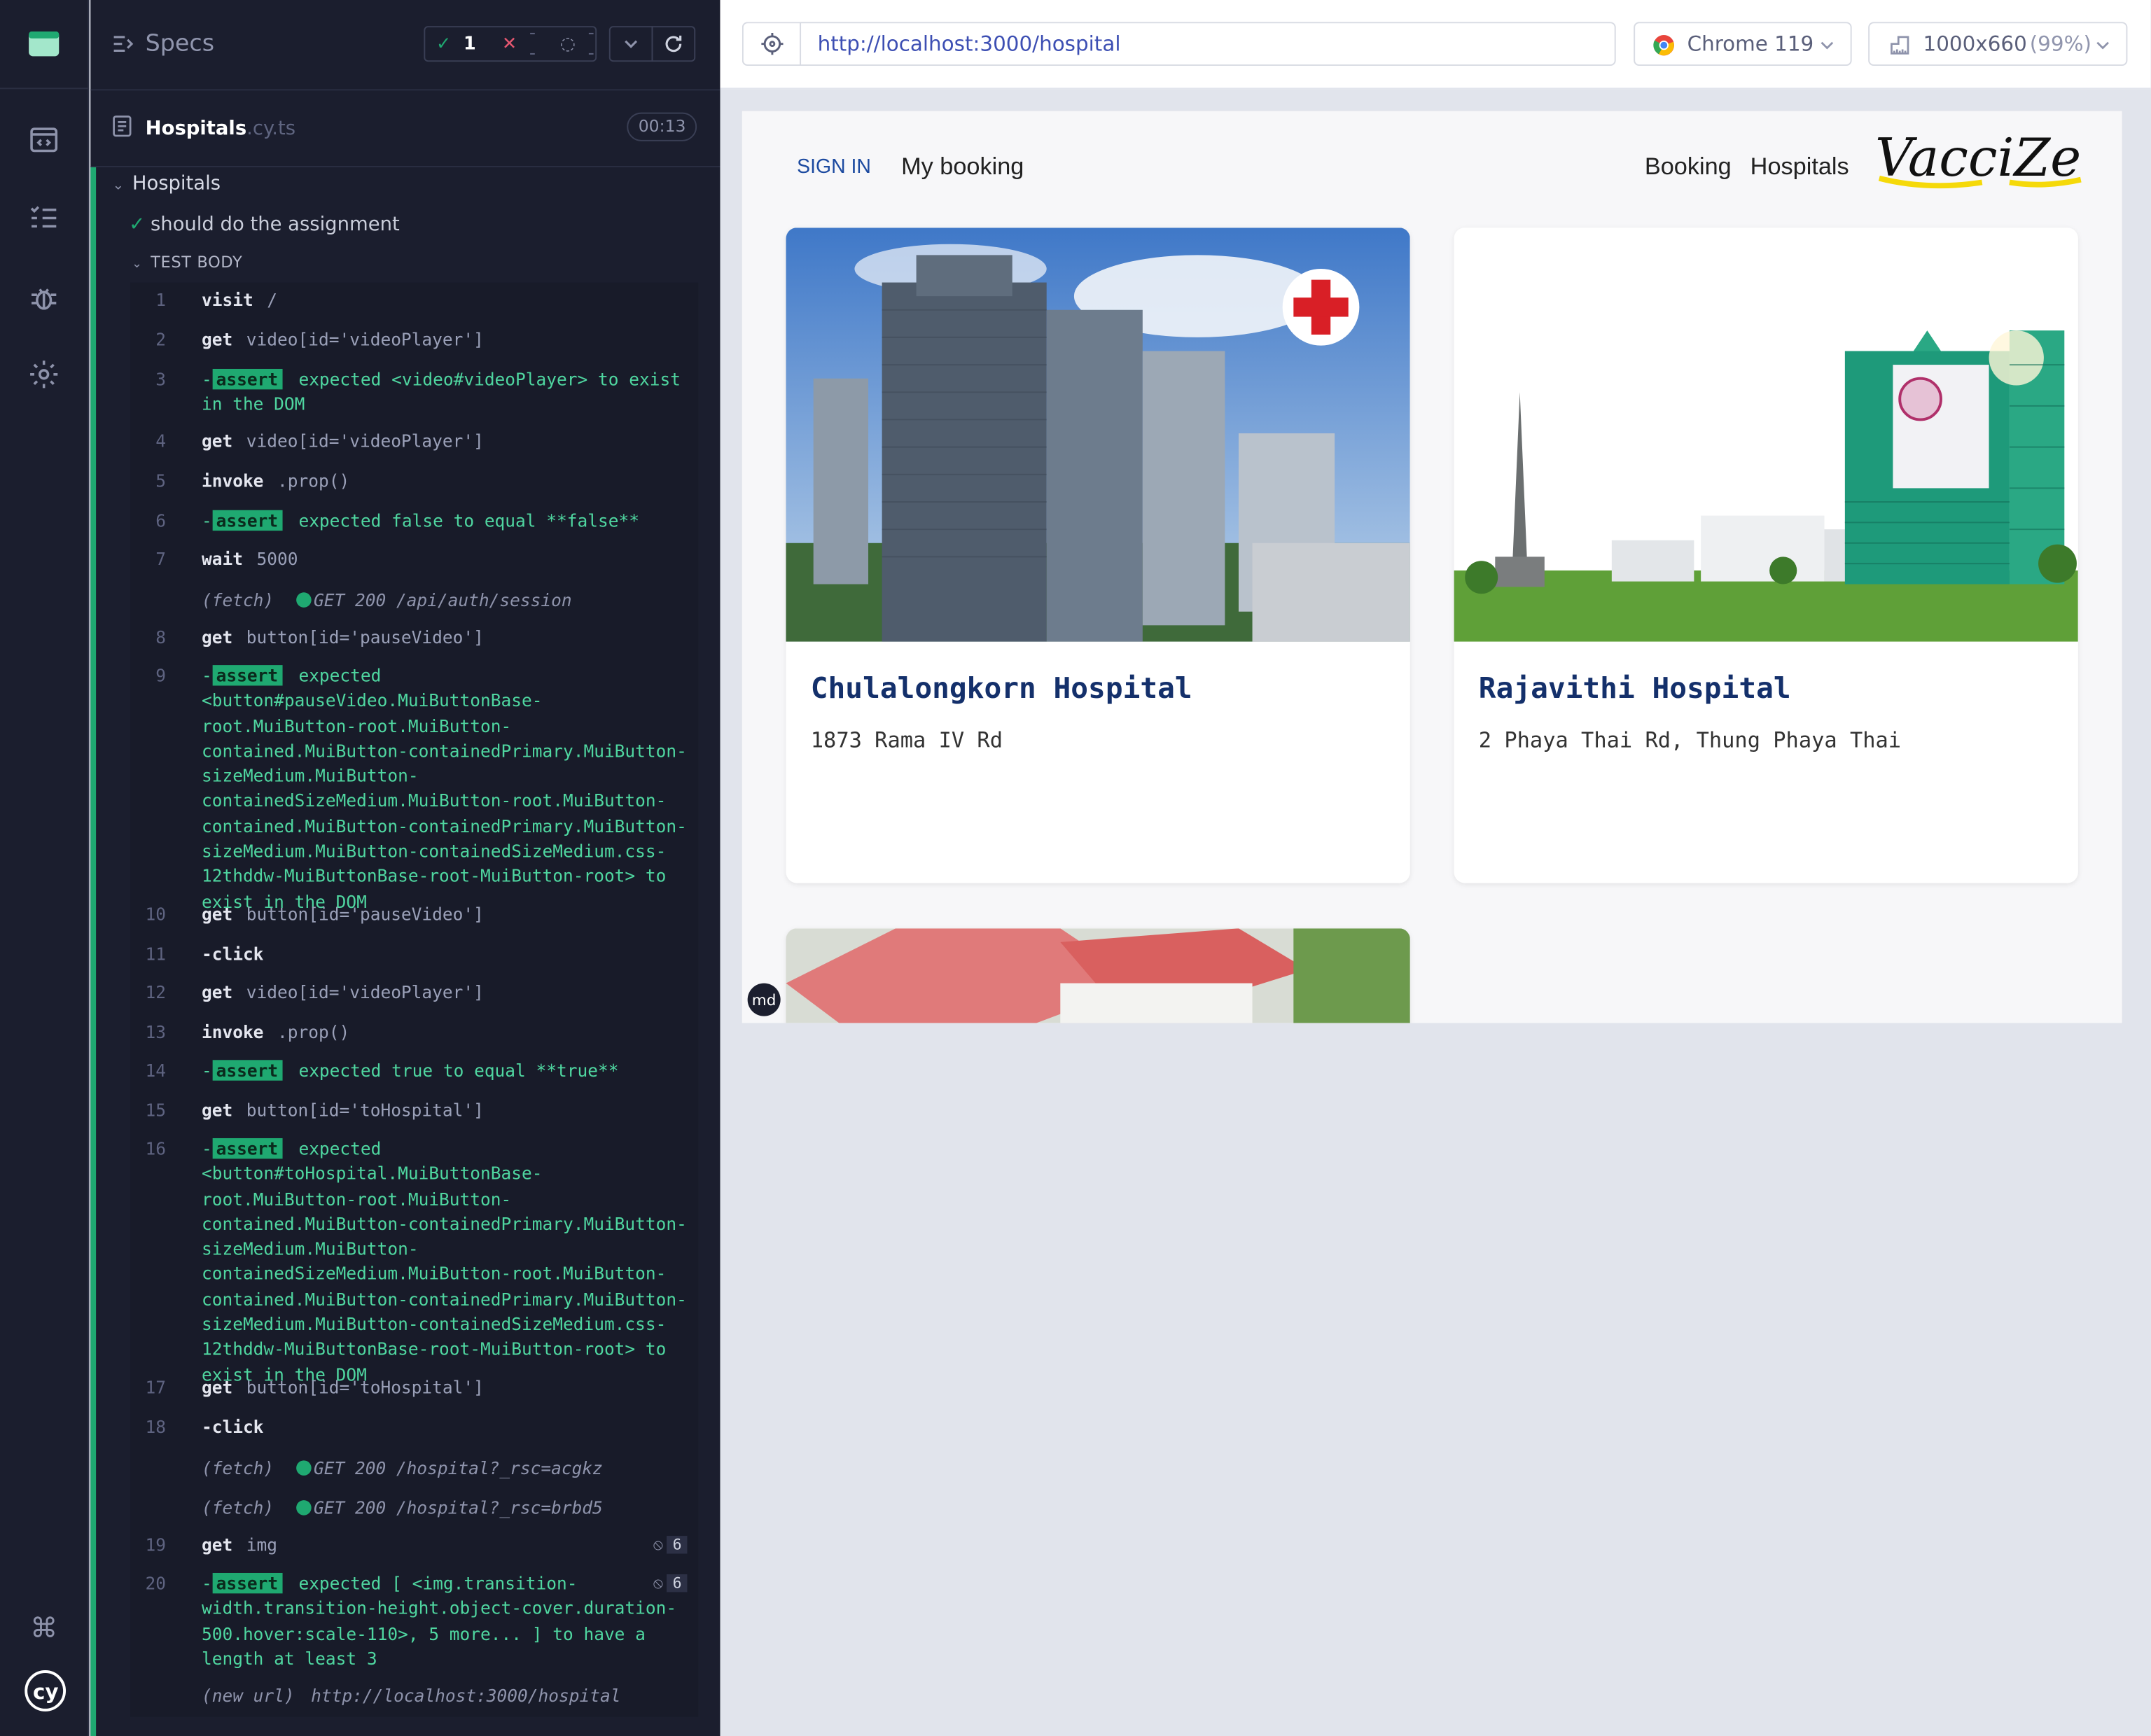 The width and height of the screenshot is (2151, 1736). Describe the element at coordinates (161, 480) in the screenshot. I see `command-number: 5` at that location.